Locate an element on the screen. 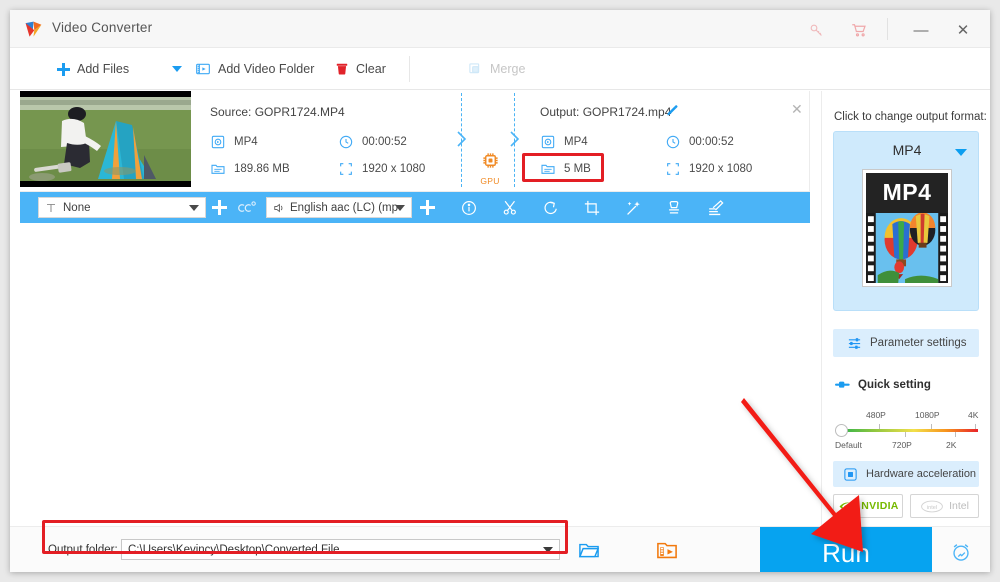 The width and height of the screenshot is (1000, 582). minimize-icon: — is located at coordinates (921, 30).